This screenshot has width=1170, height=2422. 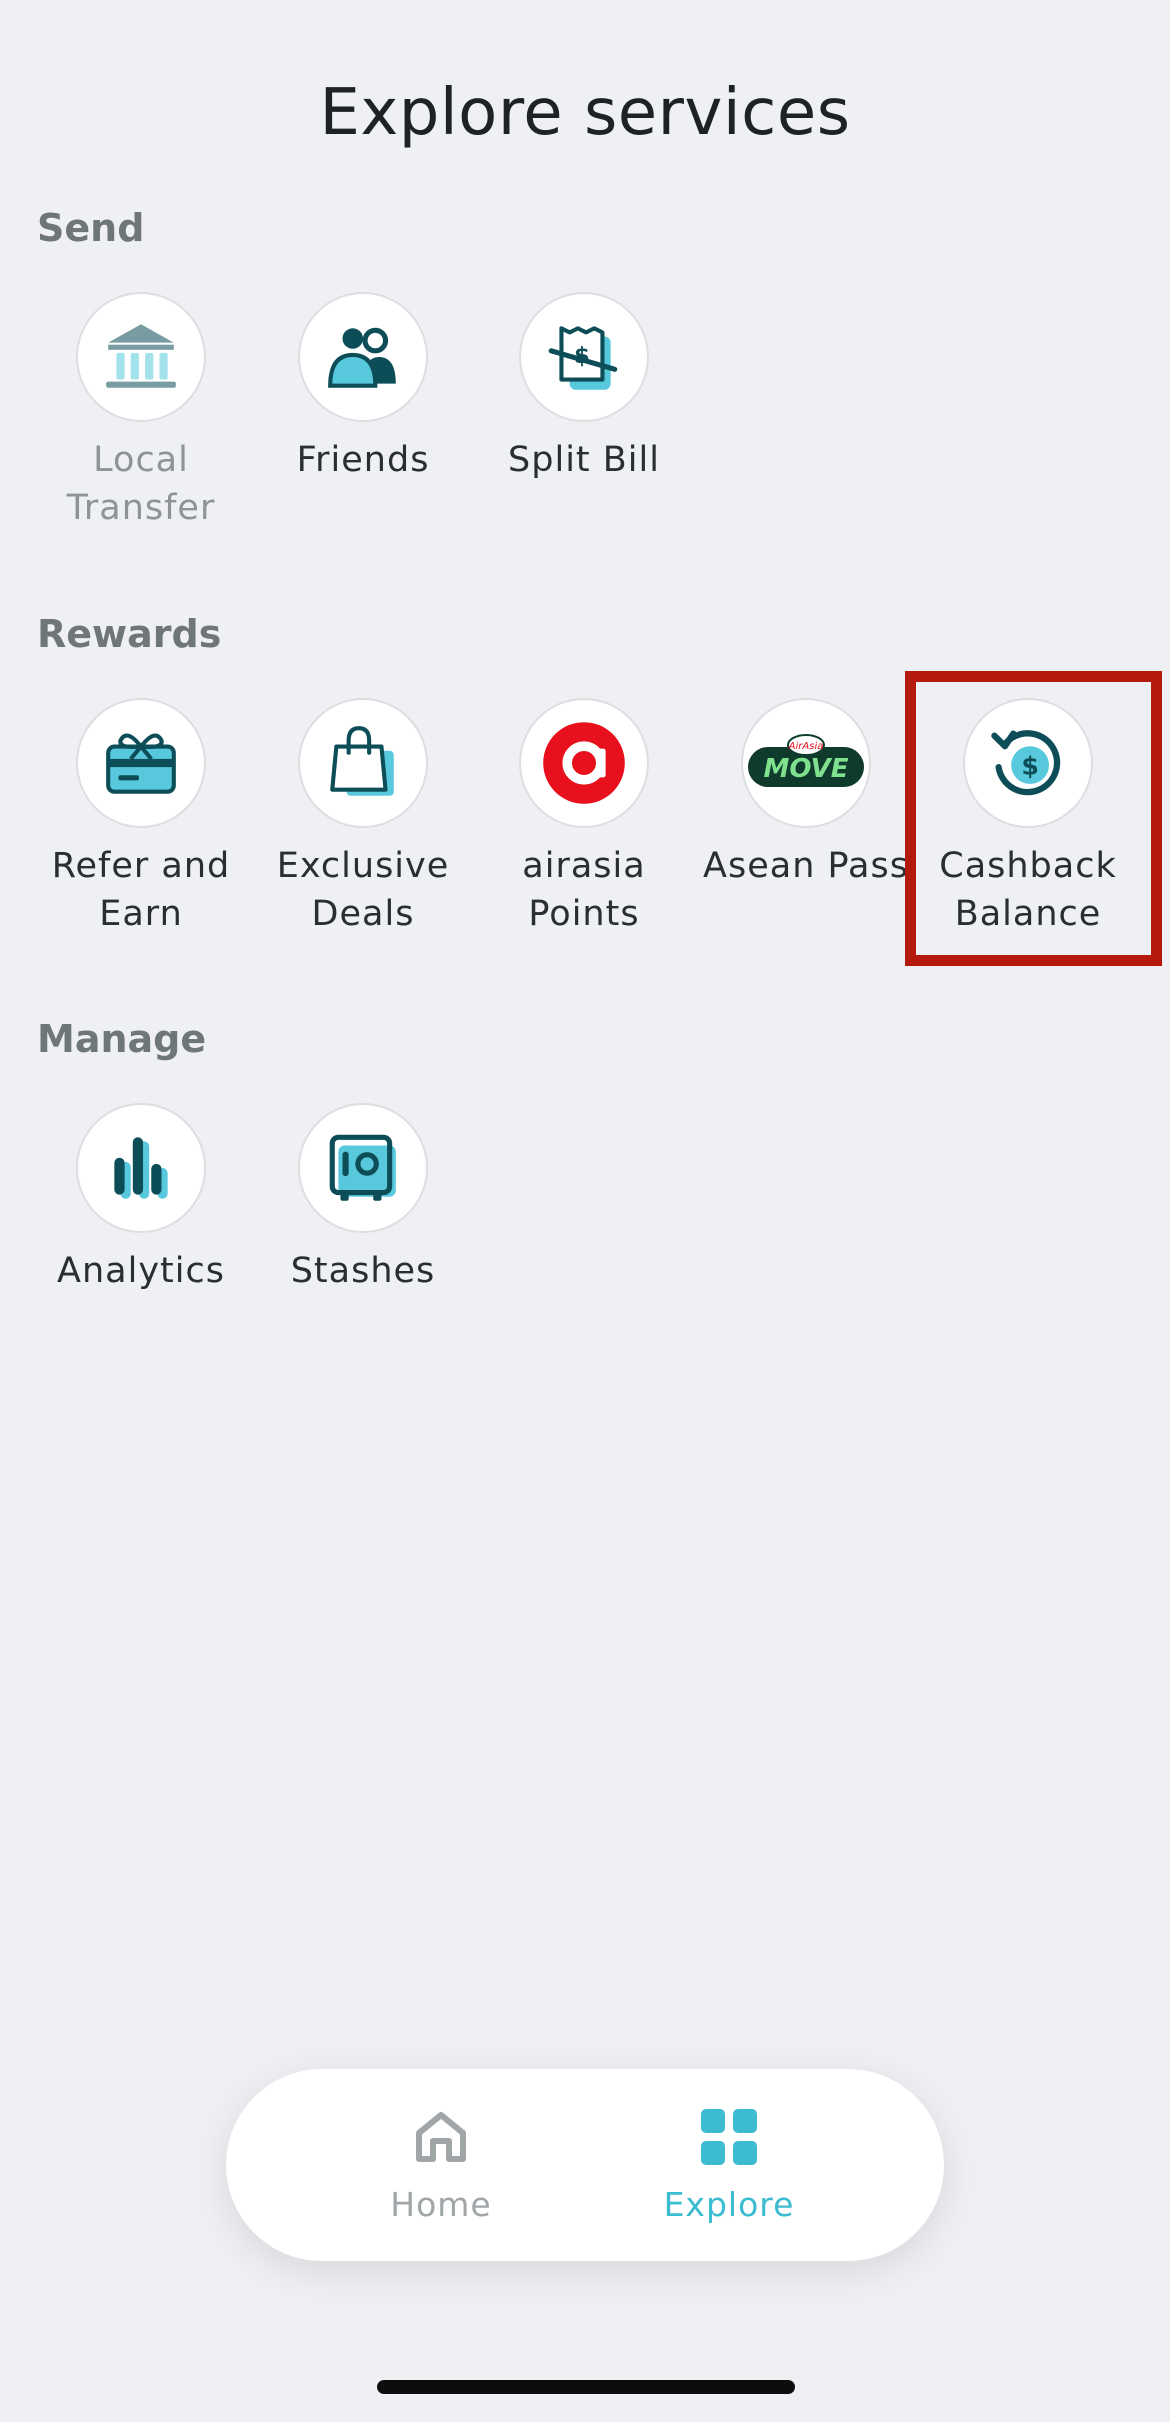 I want to click on service-split-bill: $ Split Bill, so click(x=584, y=388).